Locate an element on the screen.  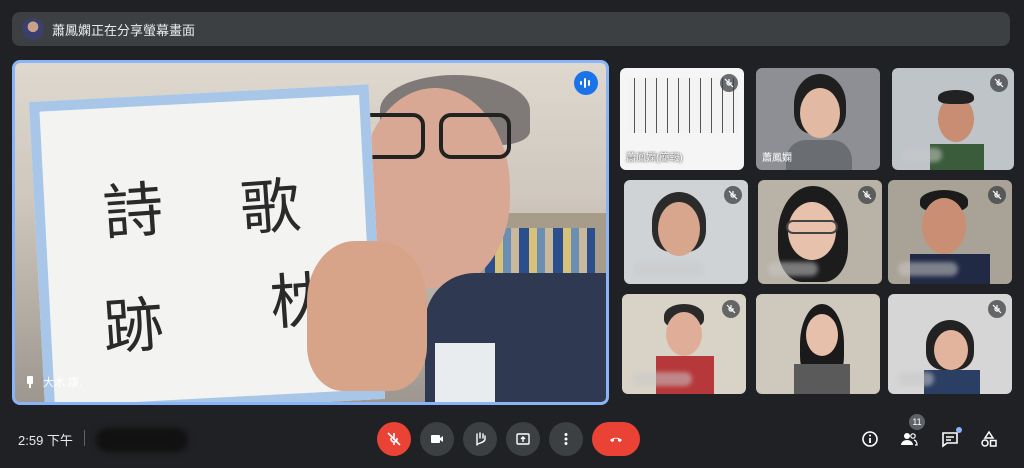
speaker-hand is located at coordinates (367, 316).